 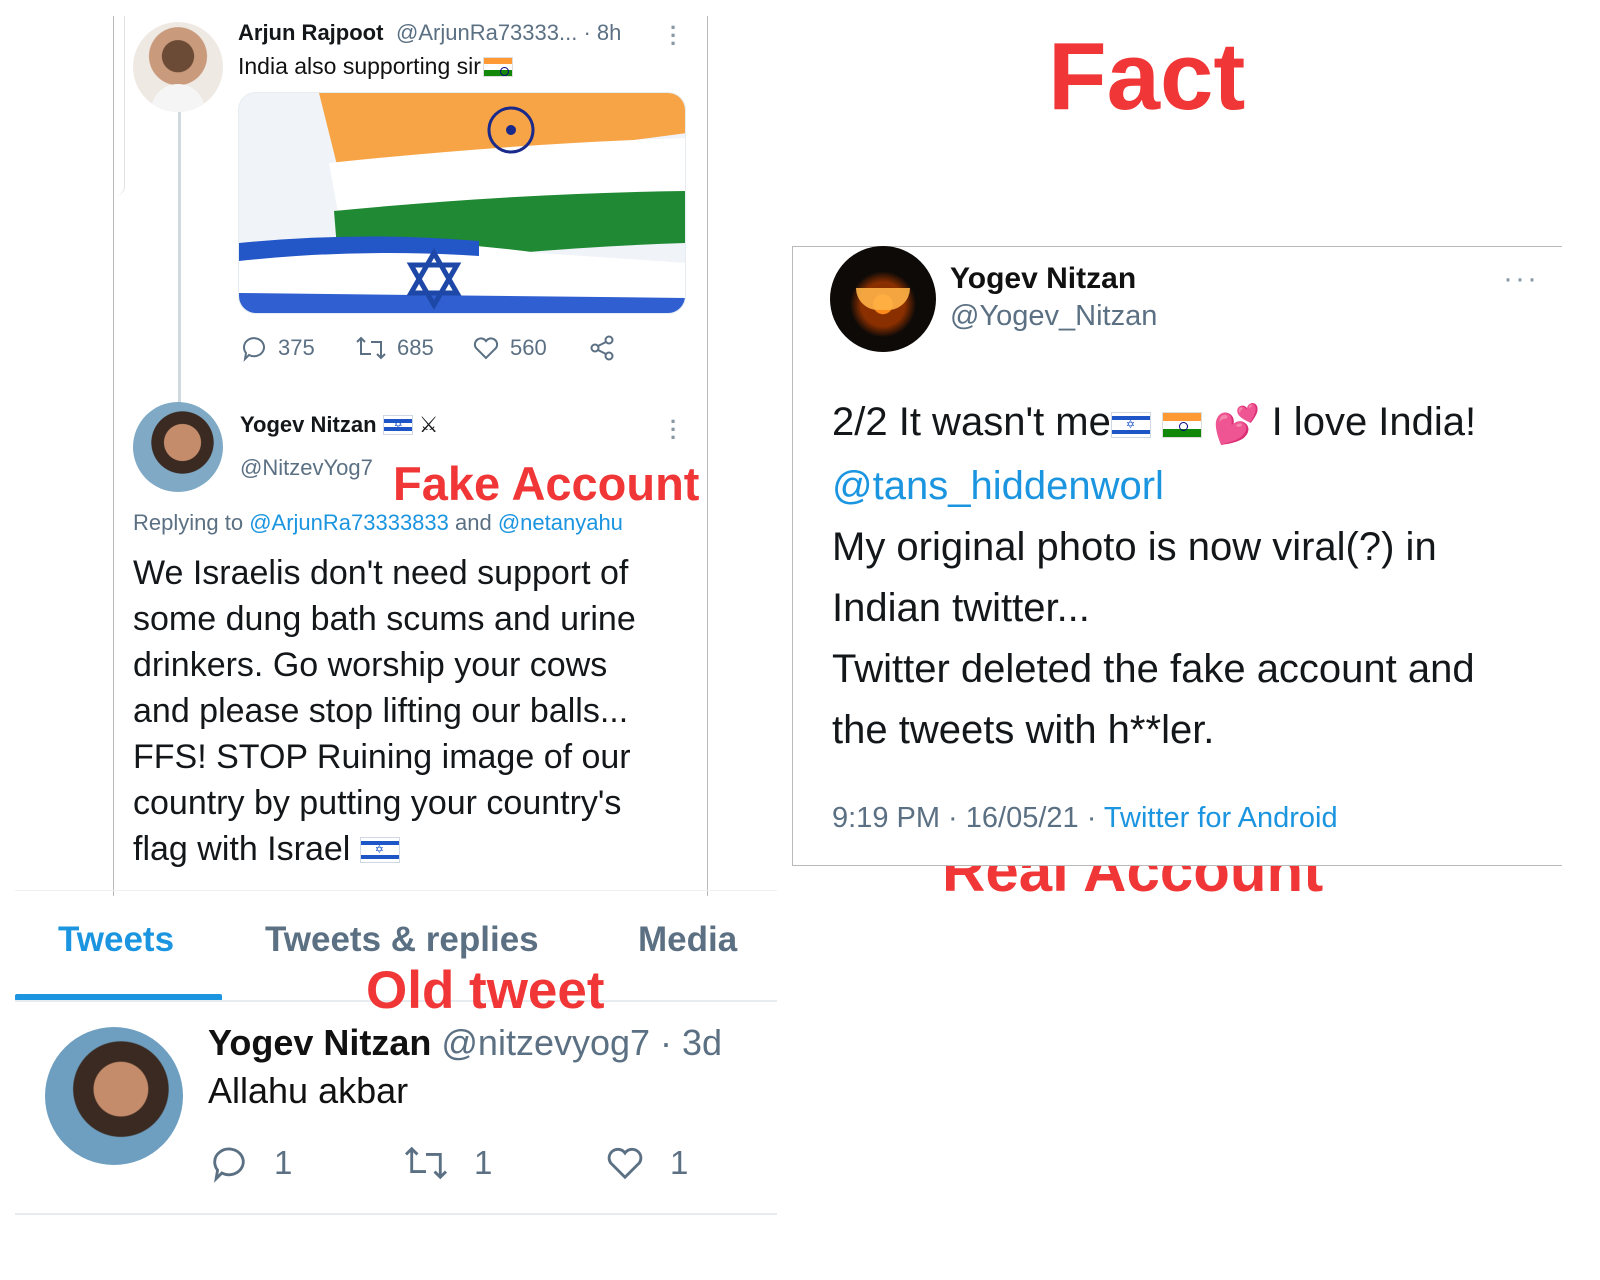 What do you see at coordinates (485, 990) in the screenshot?
I see `old-tweet-label: Old tweet` at bounding box center [485, 990].